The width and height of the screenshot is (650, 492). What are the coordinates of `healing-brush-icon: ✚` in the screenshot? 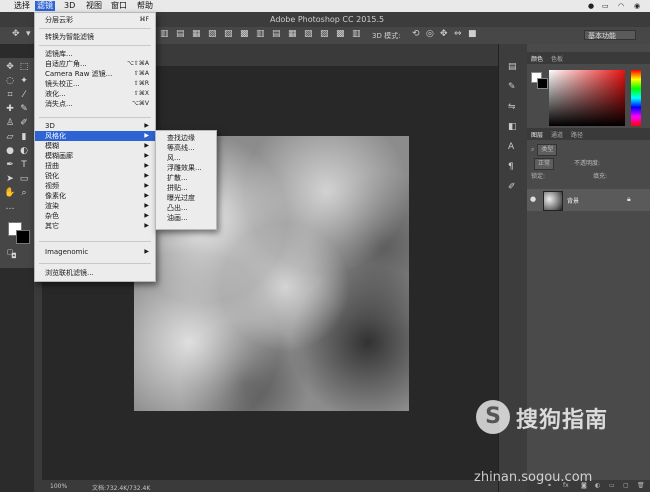 It's located at (10, 109).